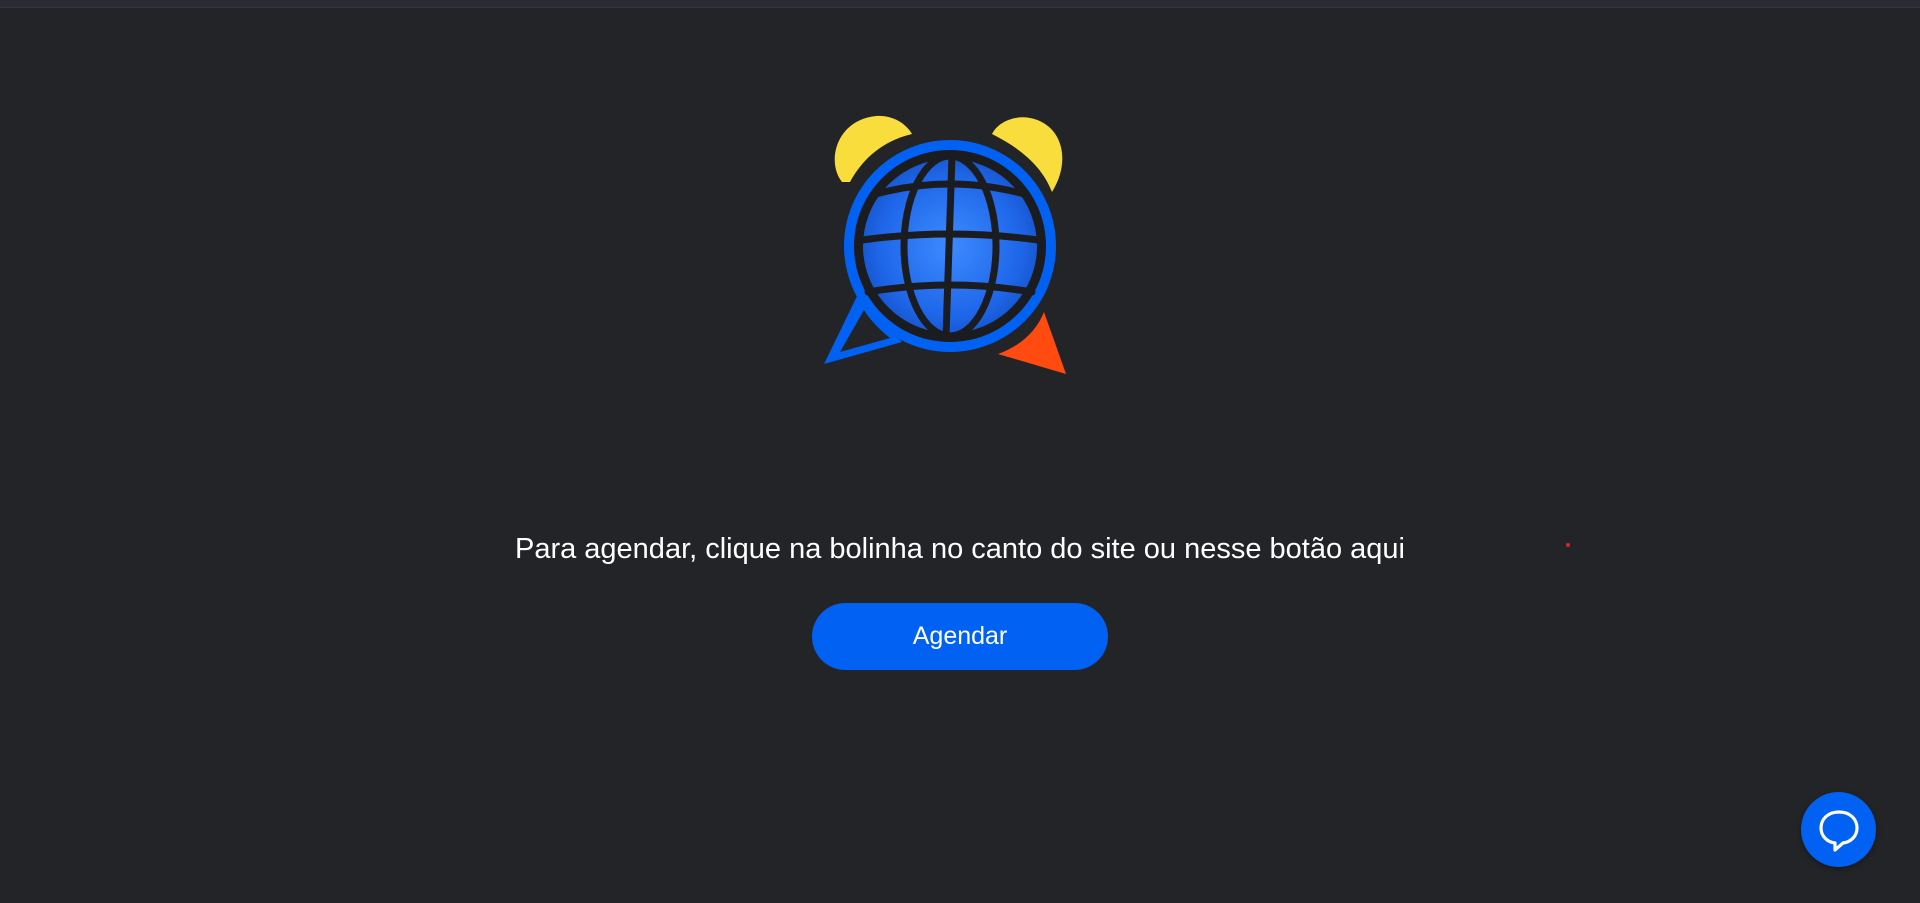 Image resolution: width=1920 pixels, height=903 pixels. What do you see at coordinates (1568, 545) in the screenshot?
I see `red-dot` at bounding box center [1568, 545].